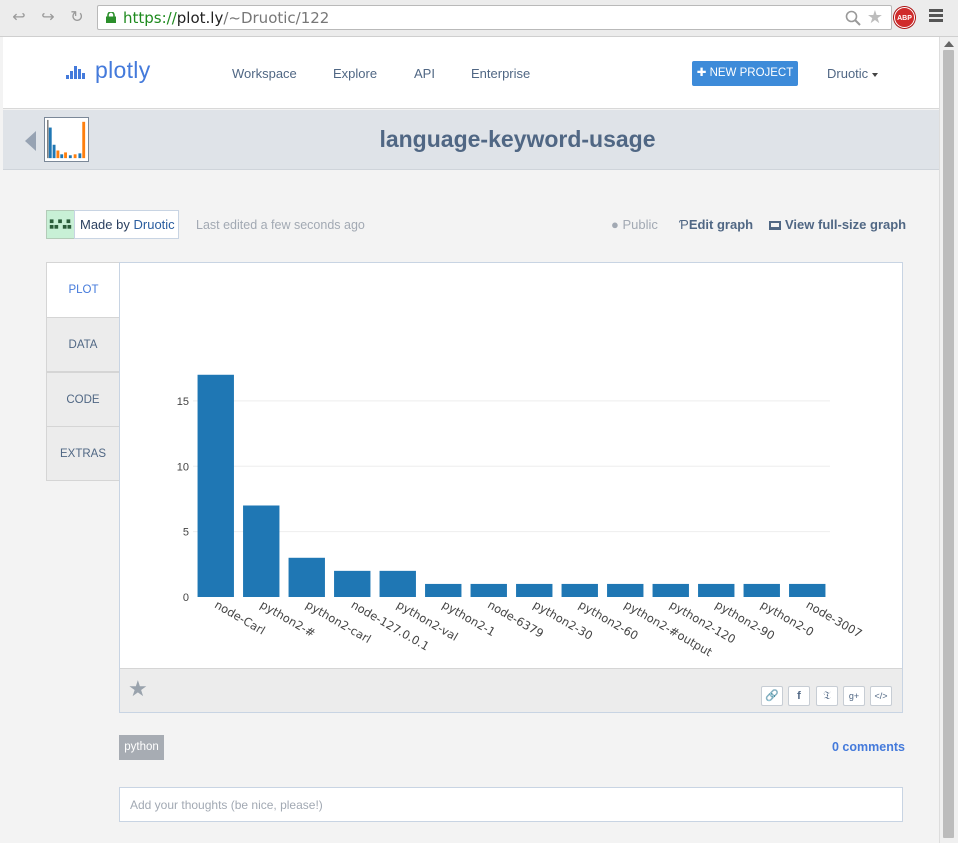  What do you see at coordinates (264, 73) in the screenshot?
I see `nav-workspace: Workspace` at bounding box center [264, 73].